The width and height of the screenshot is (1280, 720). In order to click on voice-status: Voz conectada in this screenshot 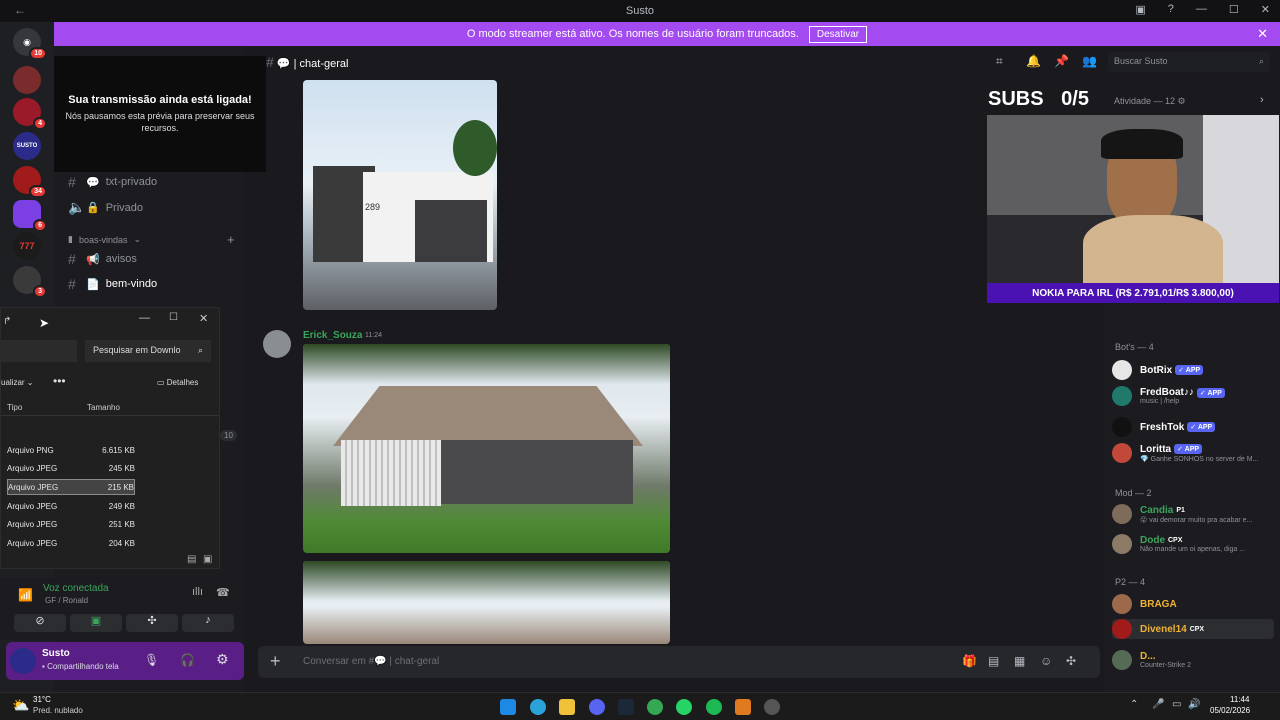, I will do `click(76, 588)`.